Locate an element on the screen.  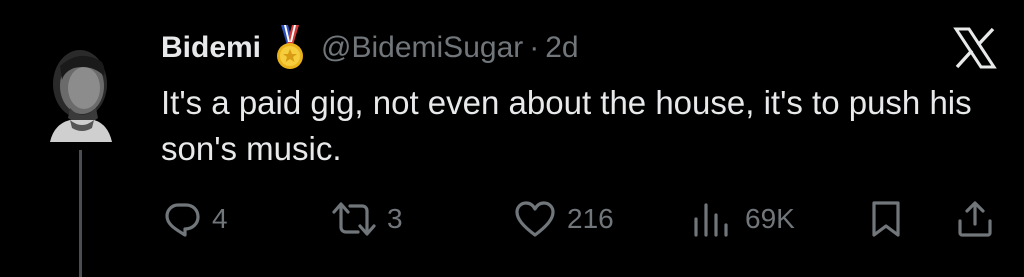
like-button: 216 is located at coordinates (563, 219).